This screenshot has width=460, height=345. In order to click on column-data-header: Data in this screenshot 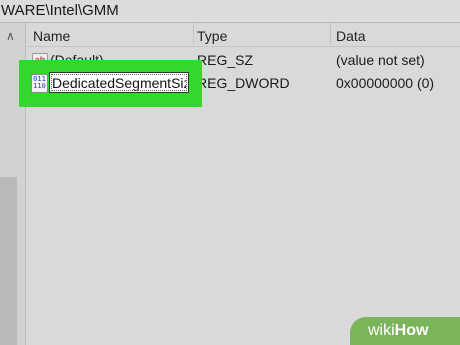, I will do `click(351, 36)`.